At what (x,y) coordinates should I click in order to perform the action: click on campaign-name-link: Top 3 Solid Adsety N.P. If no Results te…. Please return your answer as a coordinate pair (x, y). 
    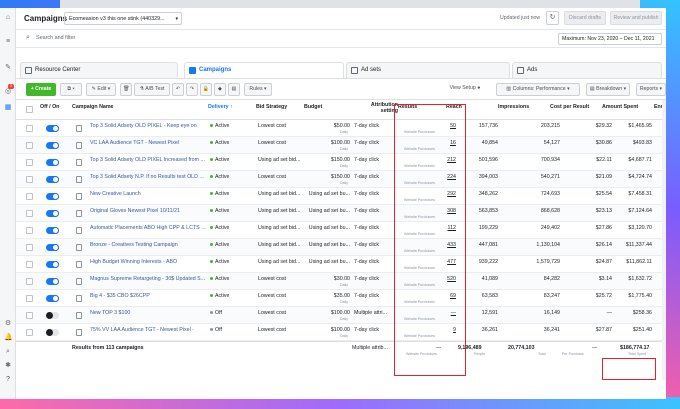
    Looking at the image, I should click on (151, 177).